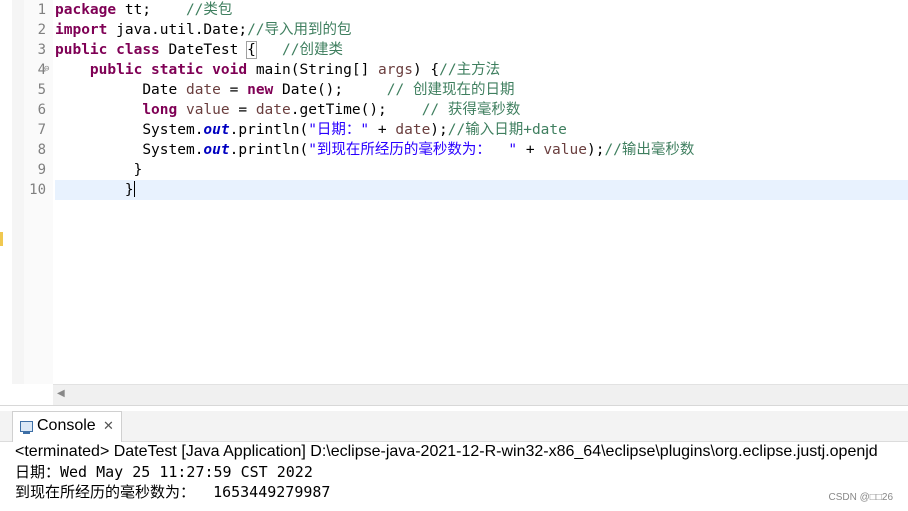 Image resolution: width=908 pixels, height=511 pixels. I want to click on code-text: ) {, so click(426, 70).